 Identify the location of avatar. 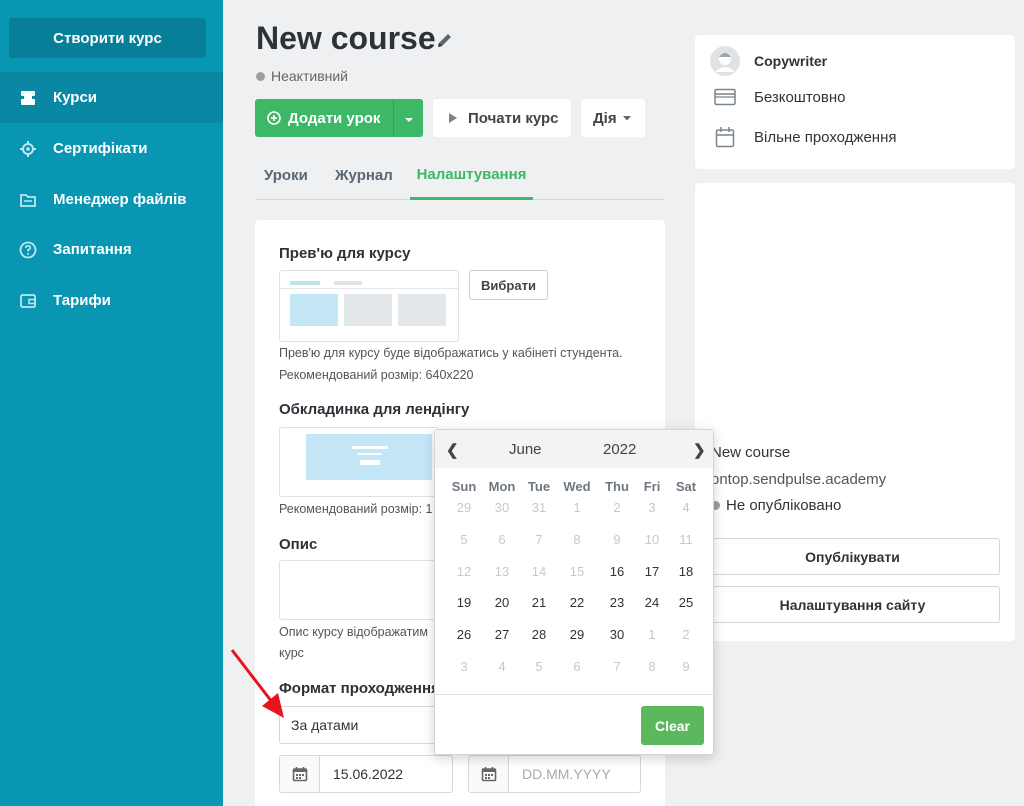
(725, 61).